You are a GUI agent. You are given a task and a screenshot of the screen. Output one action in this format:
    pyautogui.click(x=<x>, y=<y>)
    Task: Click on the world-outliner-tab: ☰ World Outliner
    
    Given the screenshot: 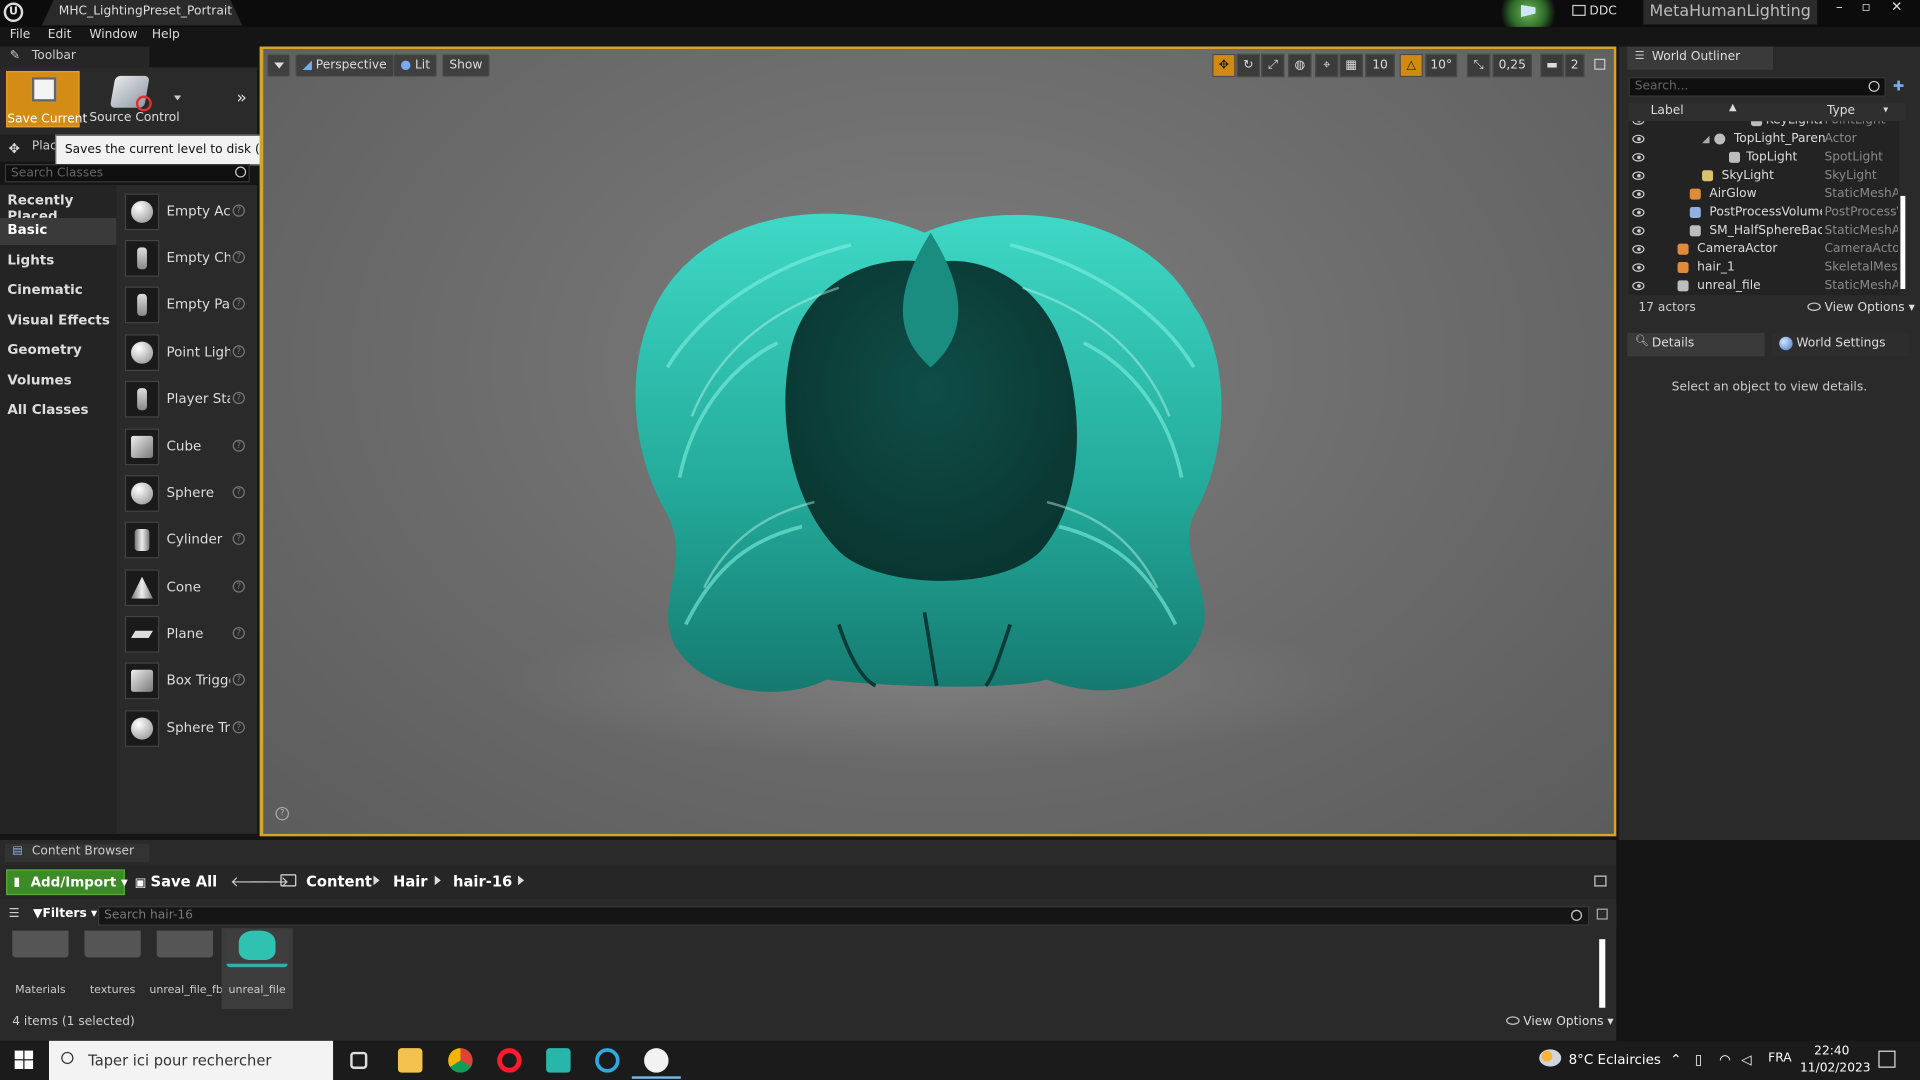 What is the action you would take?
    pyautogui.click(x=1700, y=58)
    